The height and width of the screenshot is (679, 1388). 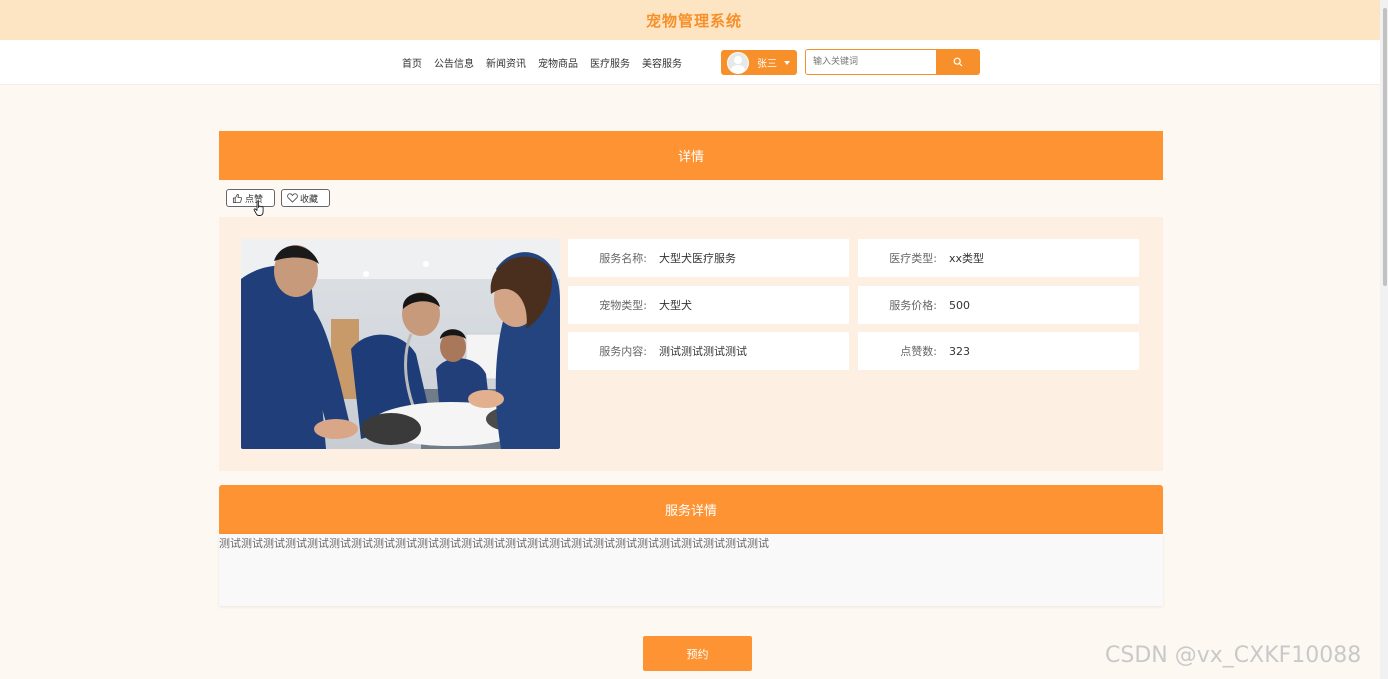 What do you see at coordinates (913, 305) in the screenshot?
I see `field-label: 服务价格:` at bounding box center [913, 305].